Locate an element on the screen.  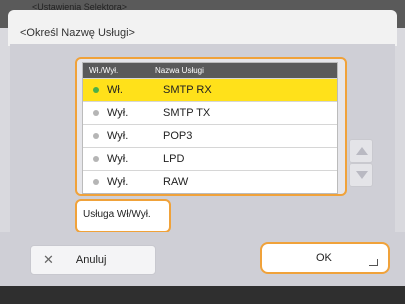
scroll-up-button is located at coordinates (361, 151).